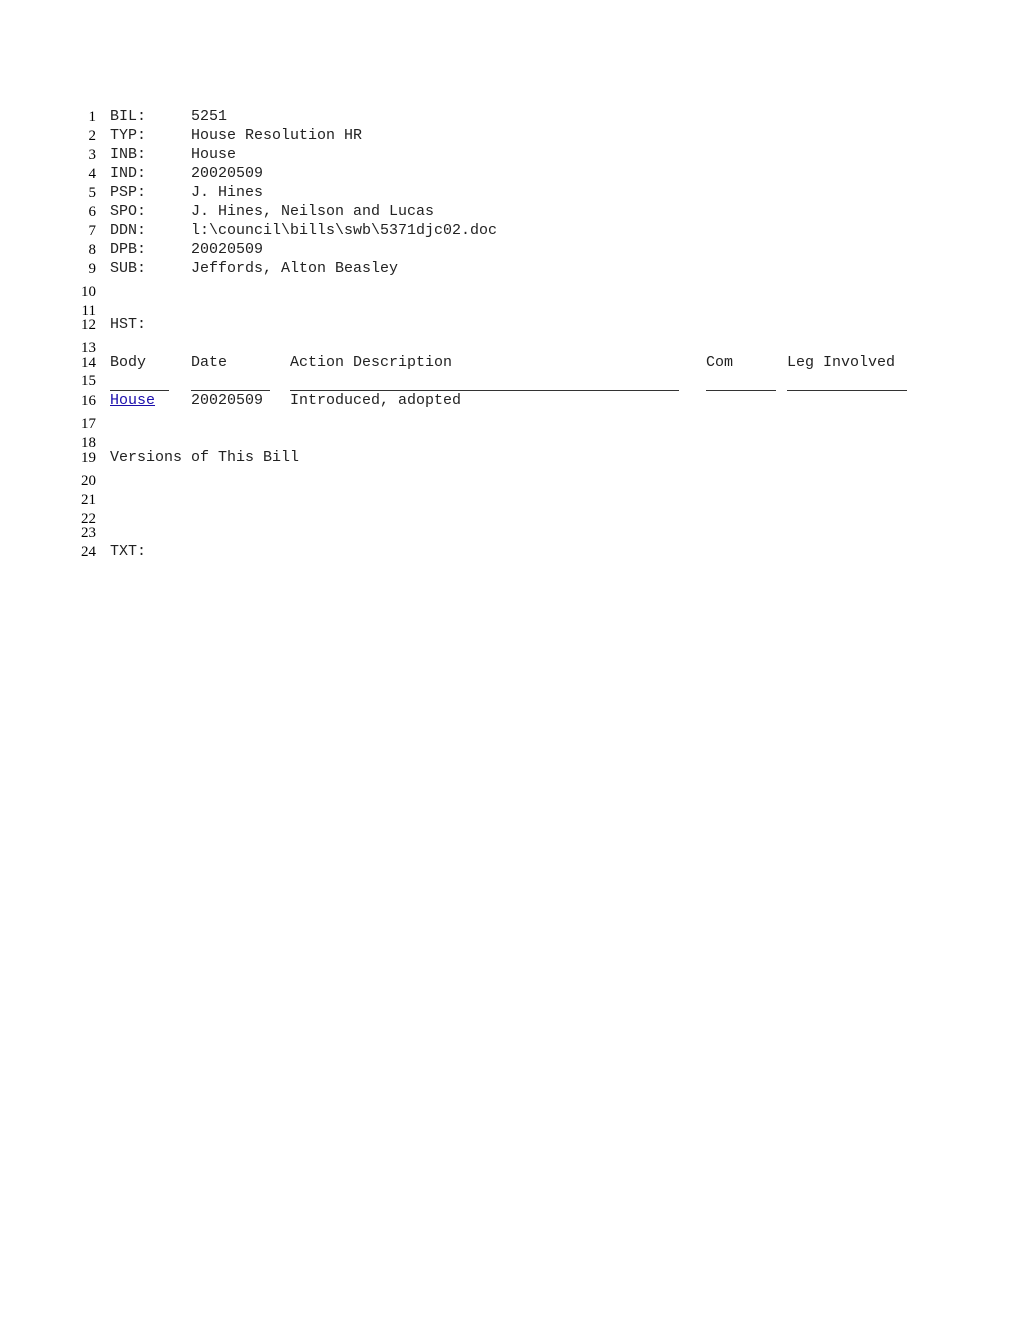  I want to click on column-rule-leg, so click(847, 390).